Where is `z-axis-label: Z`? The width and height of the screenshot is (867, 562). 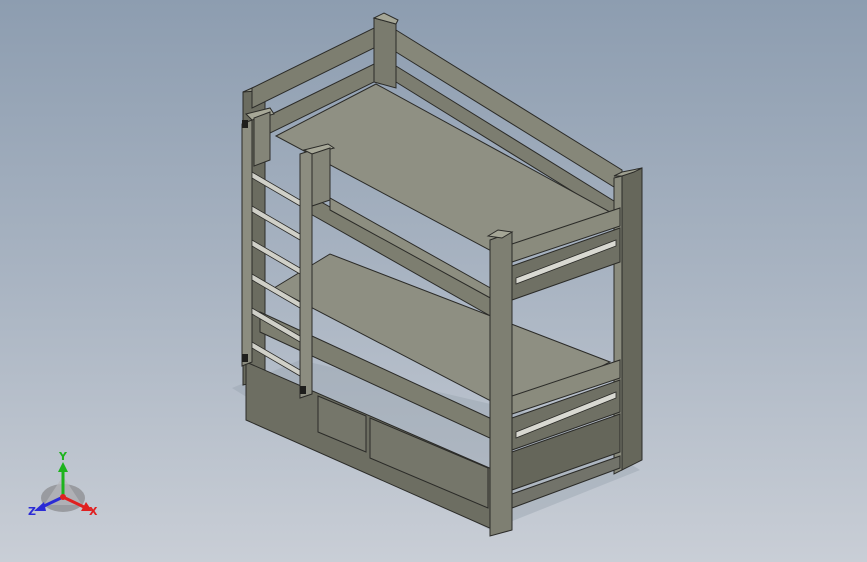
z-axis-label: Z is located at coordinates (32, 511).